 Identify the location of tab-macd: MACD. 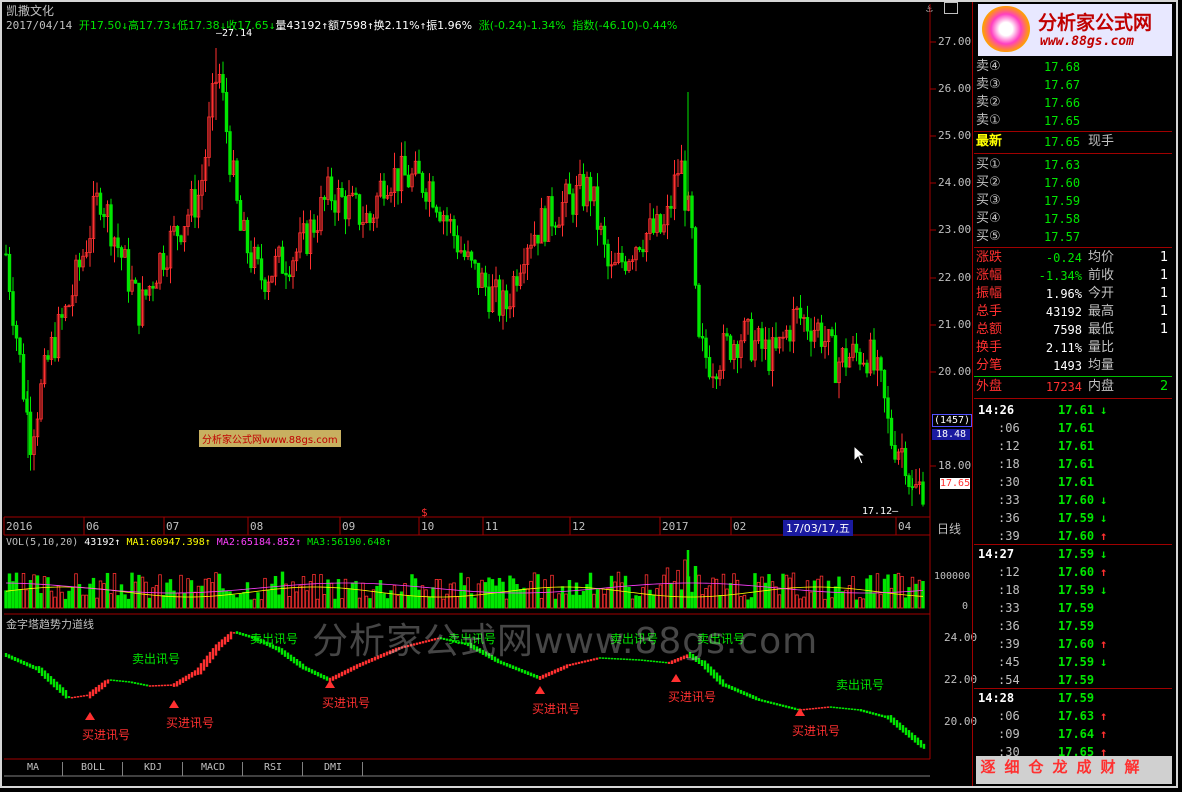
(213, 769).